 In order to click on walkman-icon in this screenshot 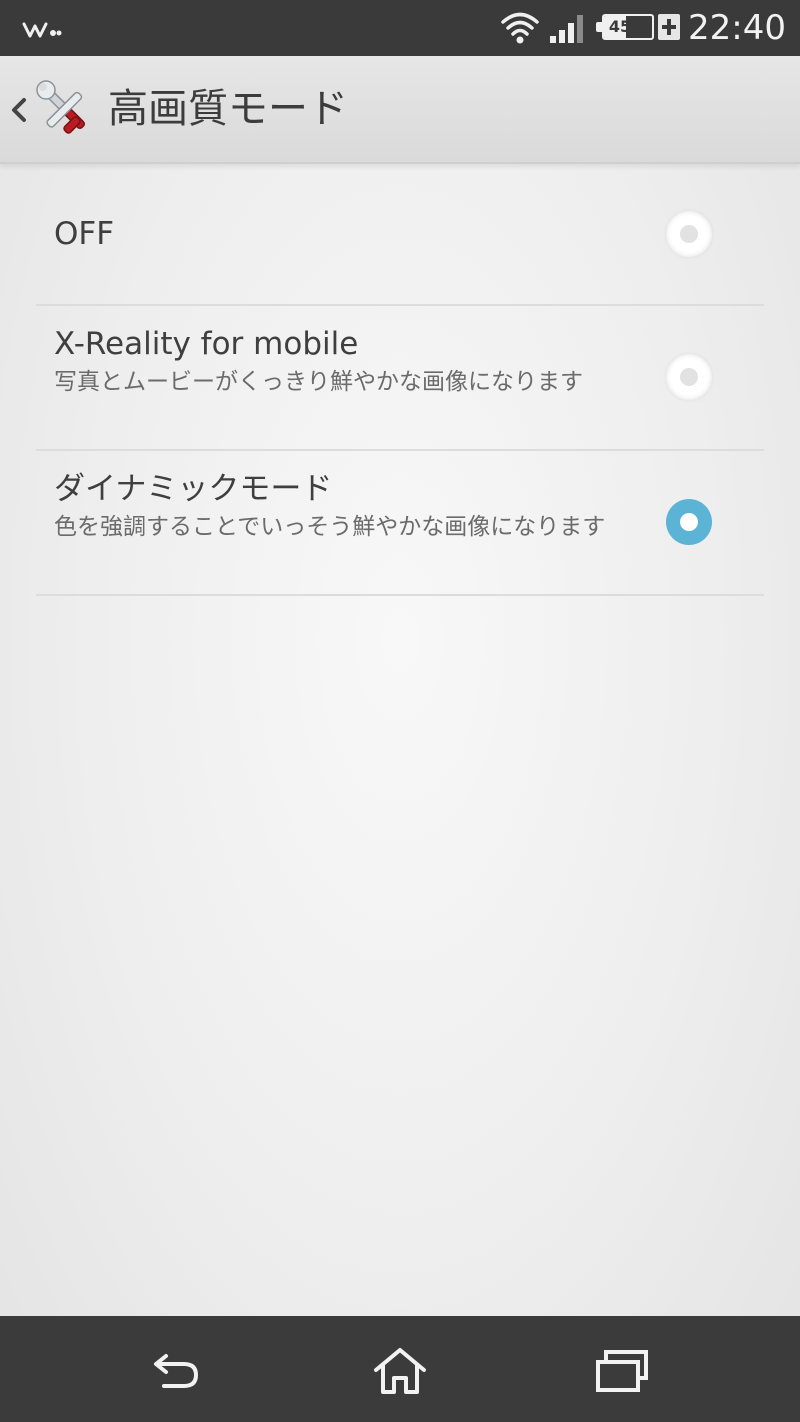, I will do `click(42, 30)`.